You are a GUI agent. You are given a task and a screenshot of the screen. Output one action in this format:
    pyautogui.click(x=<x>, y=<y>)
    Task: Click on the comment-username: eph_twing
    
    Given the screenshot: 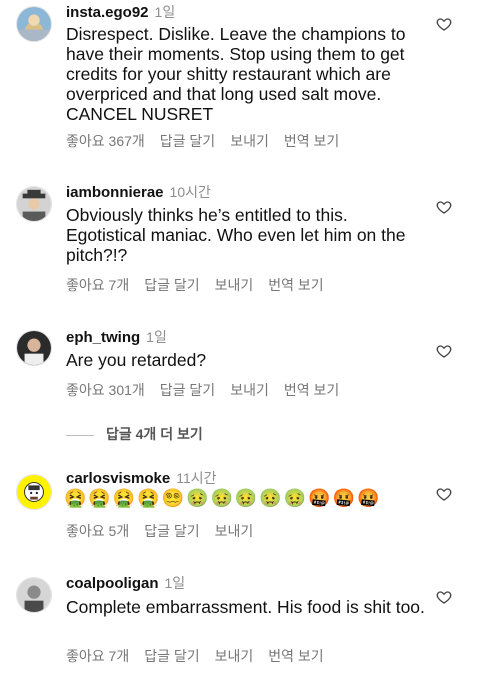 What is the action you would take?
    pyautogui.click(x=103, y=337)
    